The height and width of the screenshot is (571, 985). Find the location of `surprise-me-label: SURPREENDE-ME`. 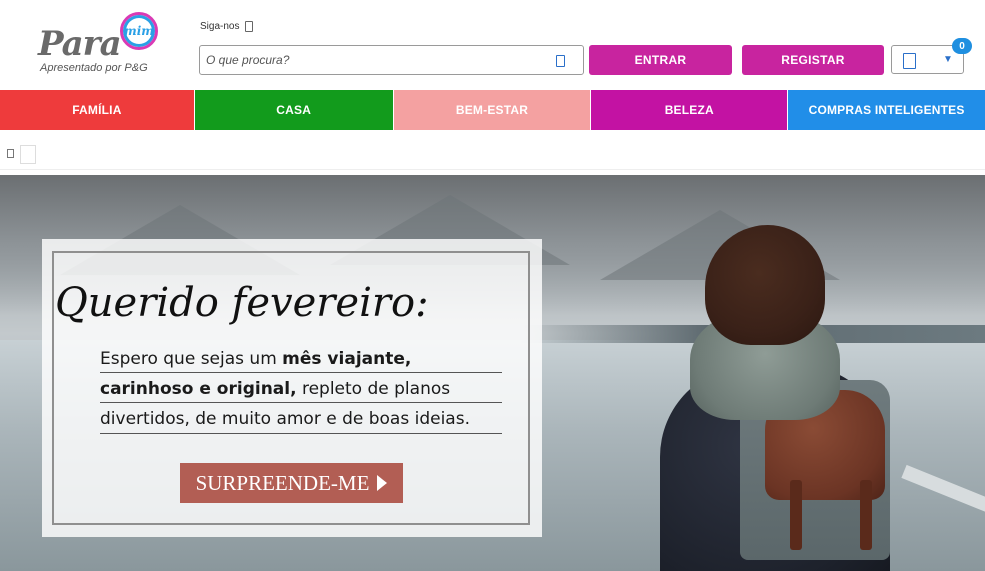

surprise-me-label: SURPREENDE-ME is located at coordinates (282, 482).